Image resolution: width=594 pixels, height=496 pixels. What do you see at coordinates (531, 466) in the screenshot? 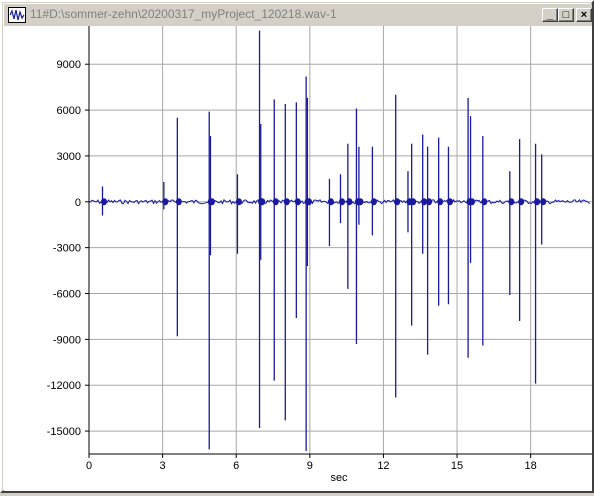
I see `x-tick-label: 18` at bounding box center [531, 466].